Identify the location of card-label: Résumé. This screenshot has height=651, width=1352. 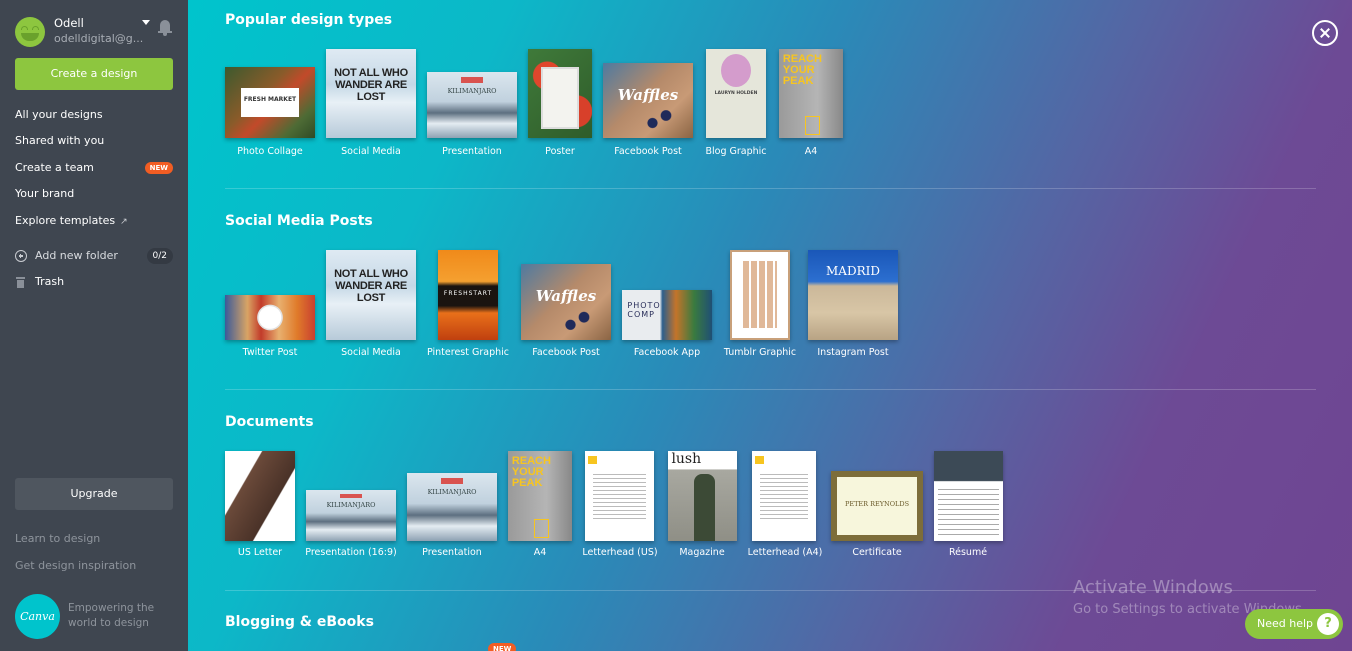
(968, 552).